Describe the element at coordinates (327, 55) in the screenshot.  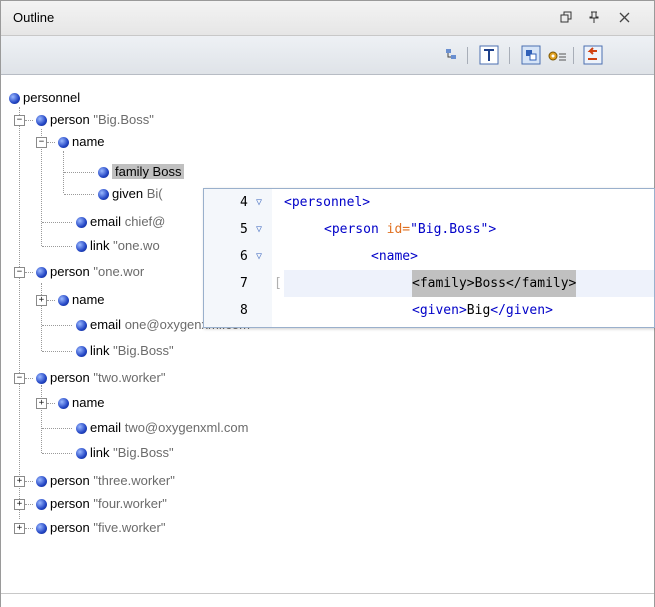
I see `outline-toolbar` at that location.